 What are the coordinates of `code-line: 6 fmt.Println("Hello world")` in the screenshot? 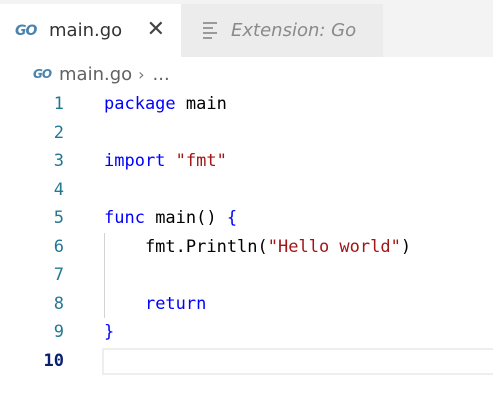 It's located at (246, 247).